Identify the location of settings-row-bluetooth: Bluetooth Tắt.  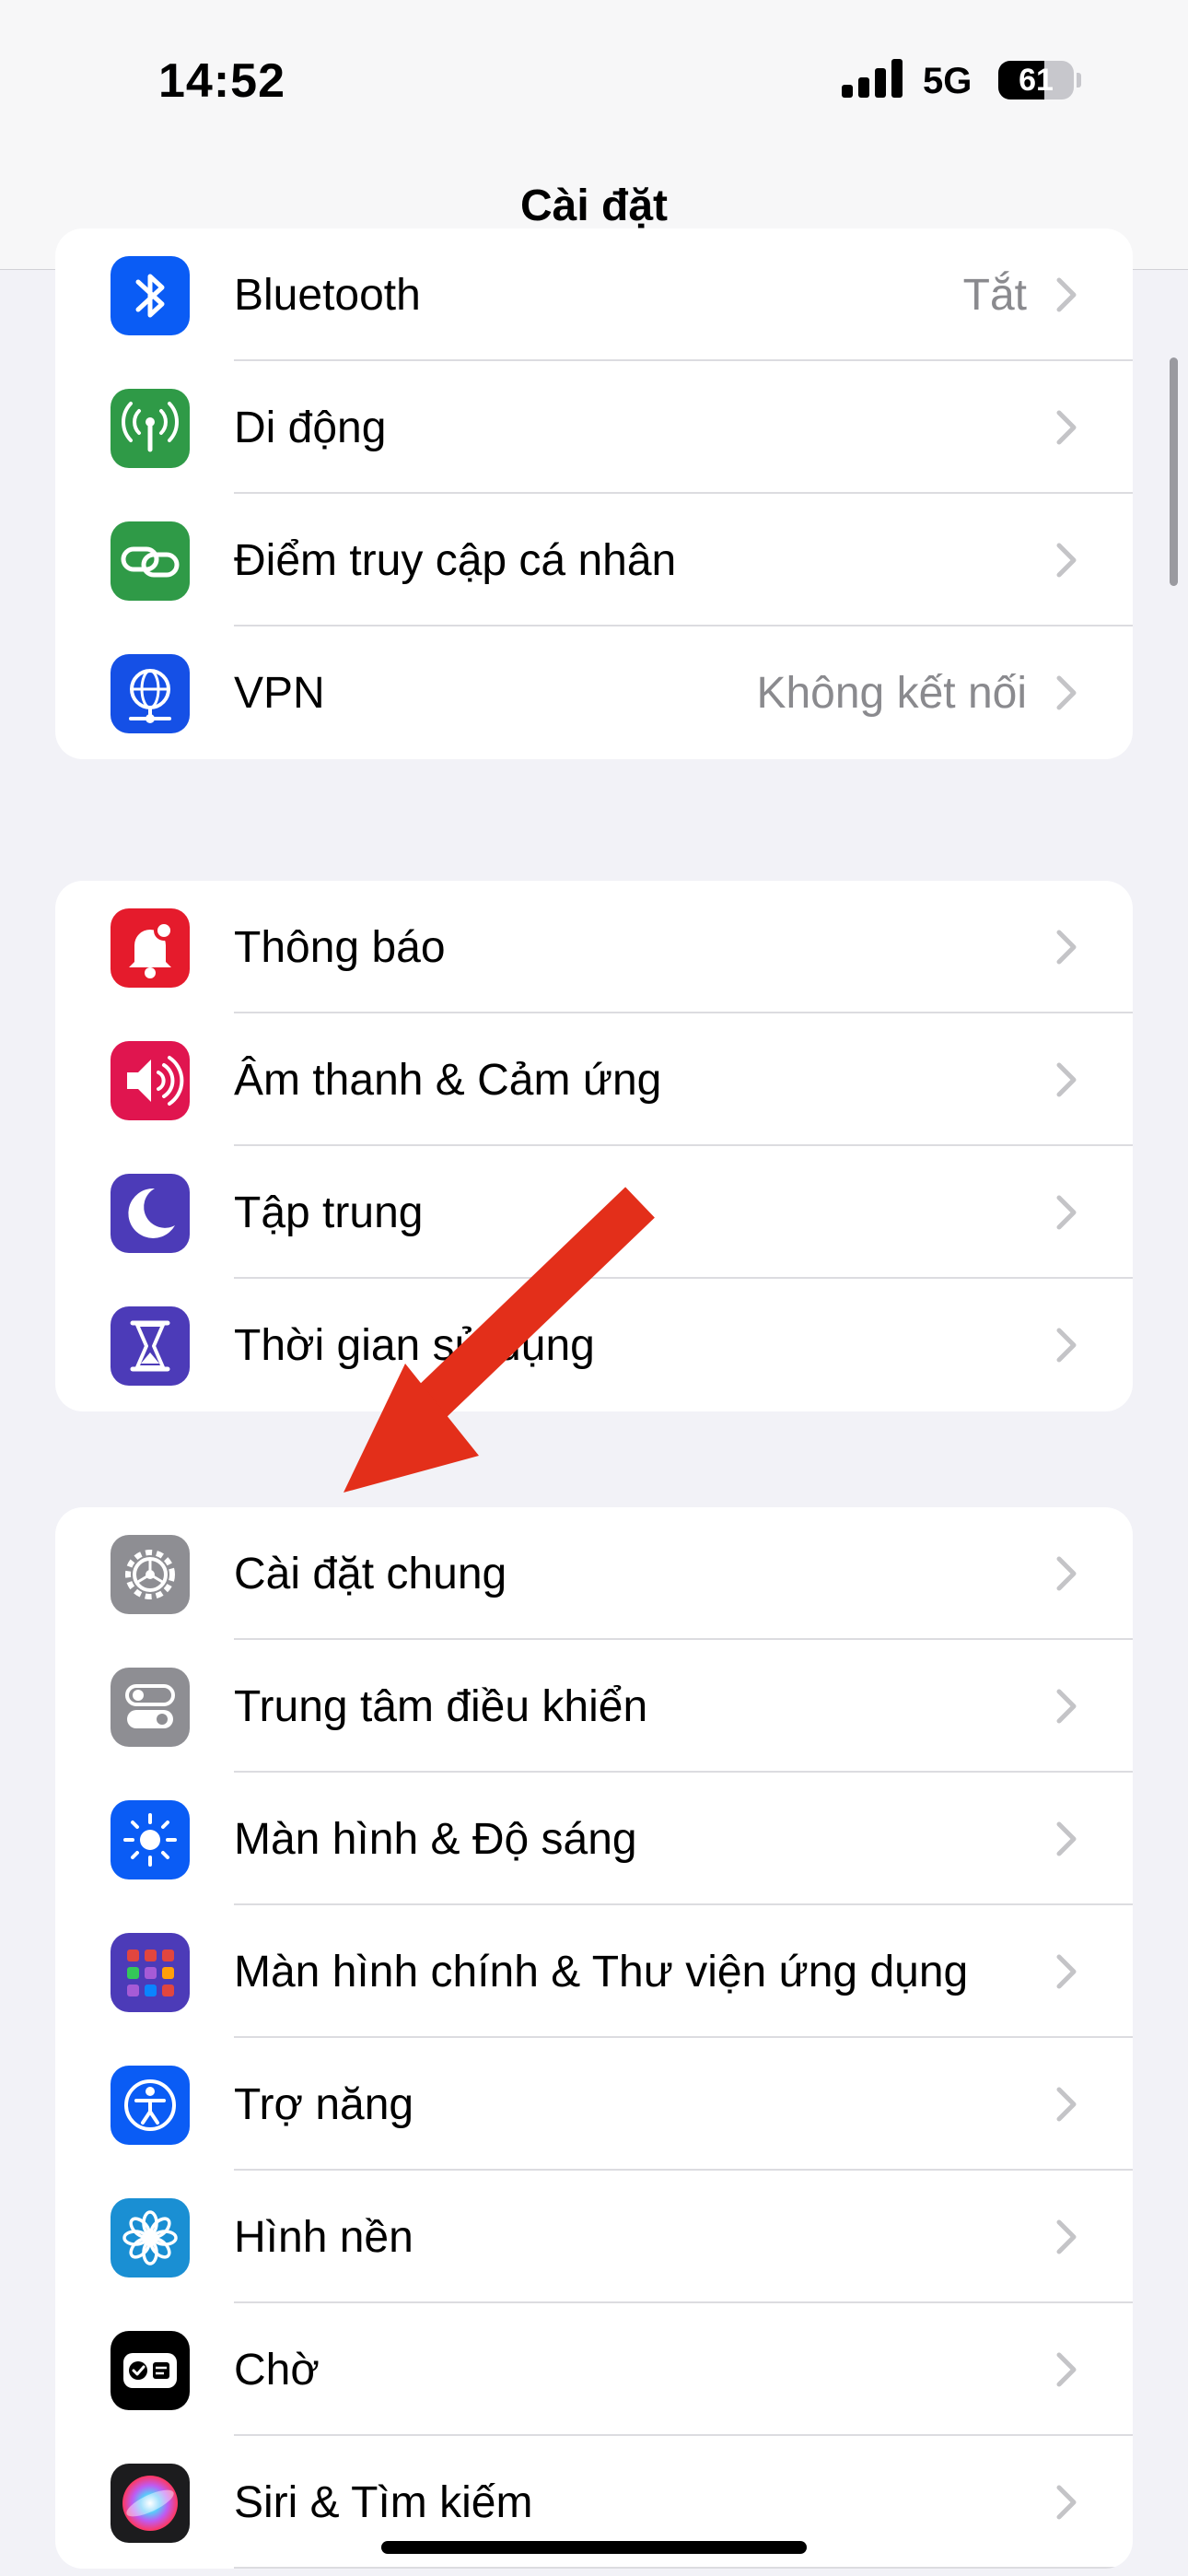
(594, 294).